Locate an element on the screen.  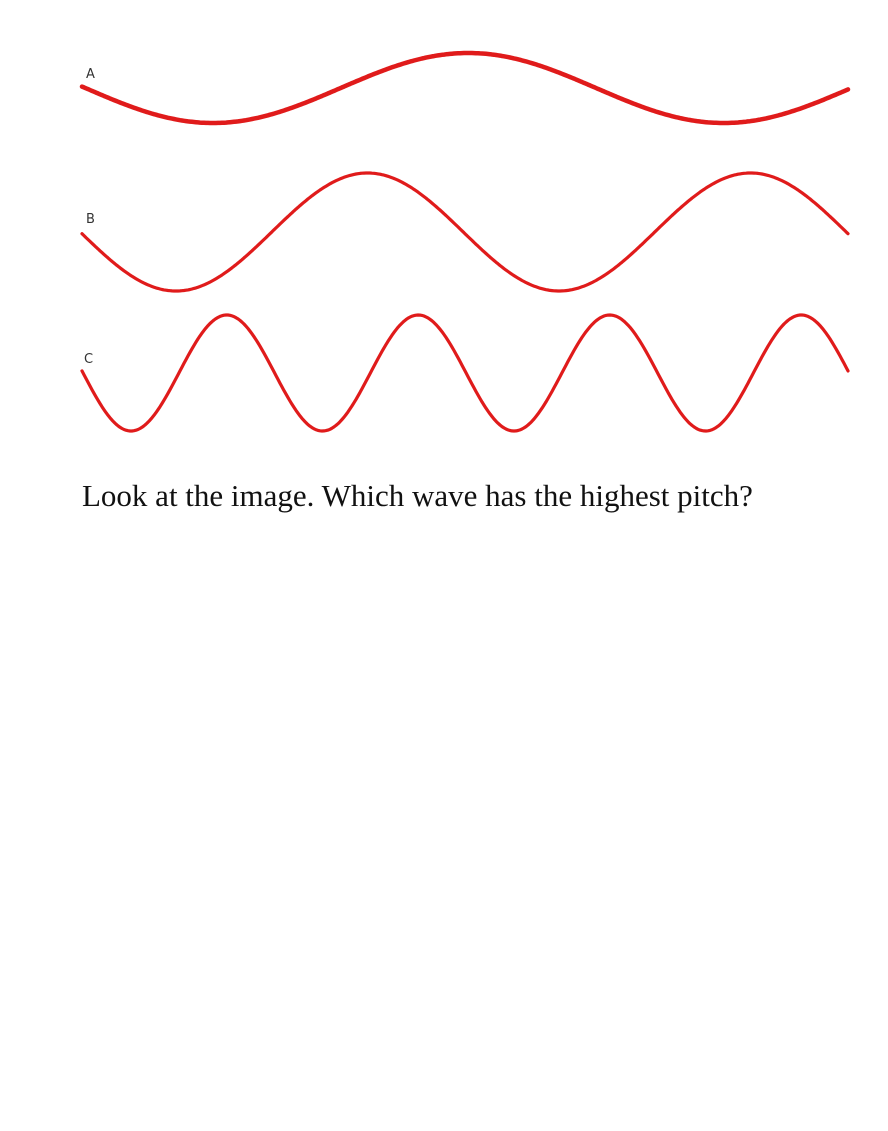
wave-b-group: B is located at coordinates (465, 232).